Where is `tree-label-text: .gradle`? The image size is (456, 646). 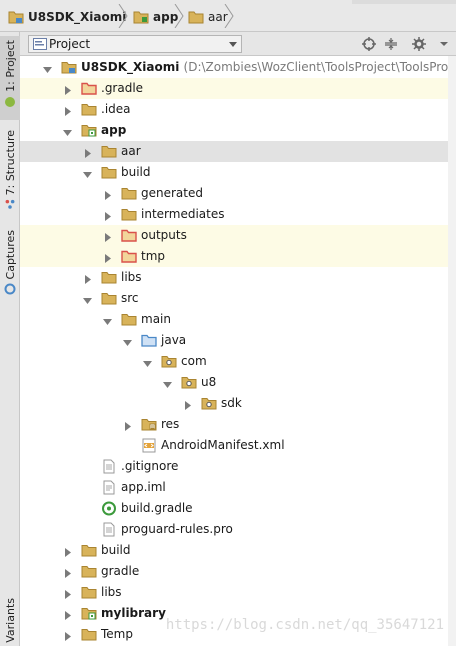 tree-label-text: .gradle is located at coordinates (122, 88).